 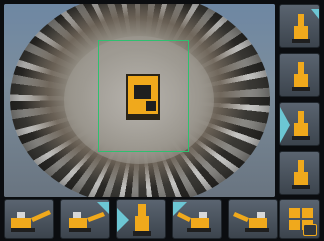 What do you see at coordinates (295, 125) in the screenshot?
I see `camera-rear-icon` at bounding box center [295, 125].